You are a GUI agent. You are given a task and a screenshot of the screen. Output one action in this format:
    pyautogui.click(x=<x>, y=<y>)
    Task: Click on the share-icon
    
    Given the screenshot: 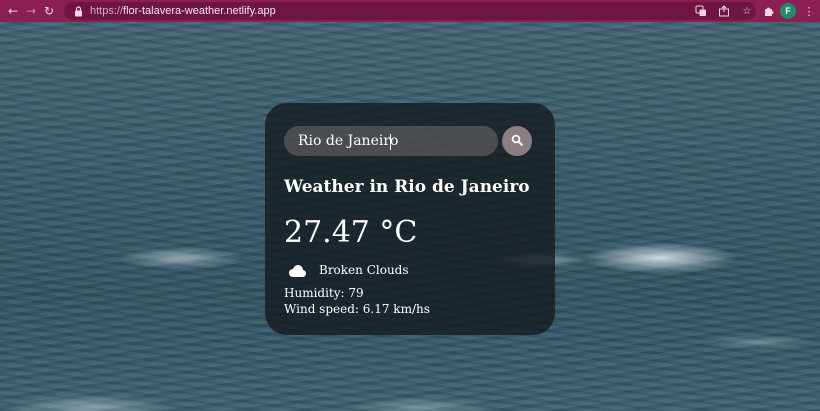 What is the action you would take?
    pyautogui.click(x=724, y=11)
    